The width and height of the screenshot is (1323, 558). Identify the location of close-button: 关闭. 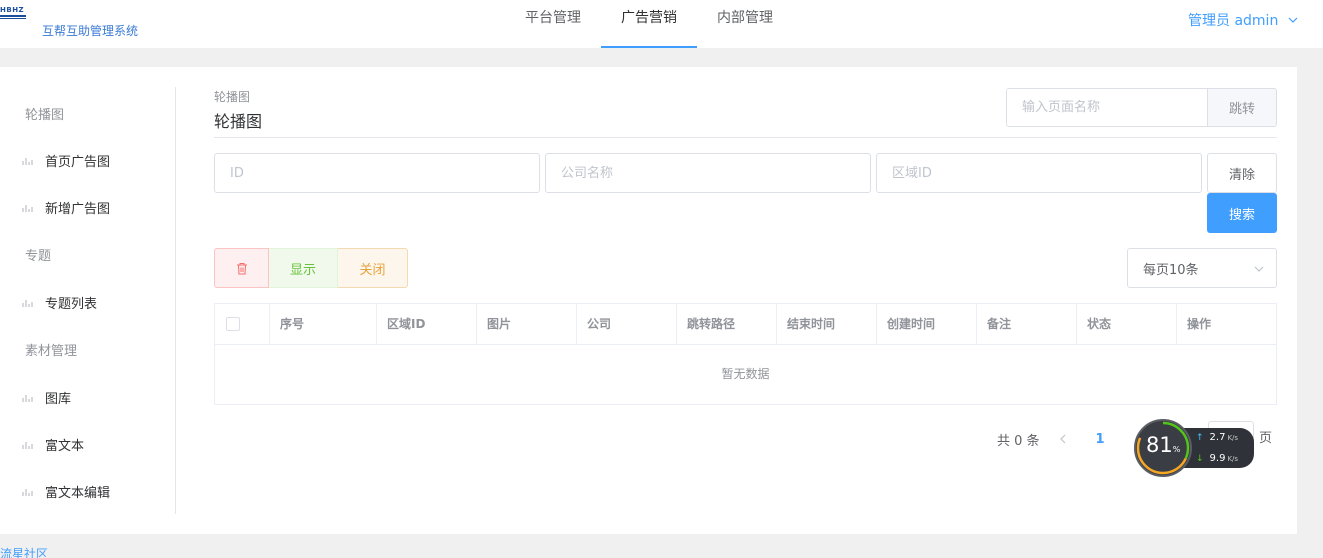
(373, 268).